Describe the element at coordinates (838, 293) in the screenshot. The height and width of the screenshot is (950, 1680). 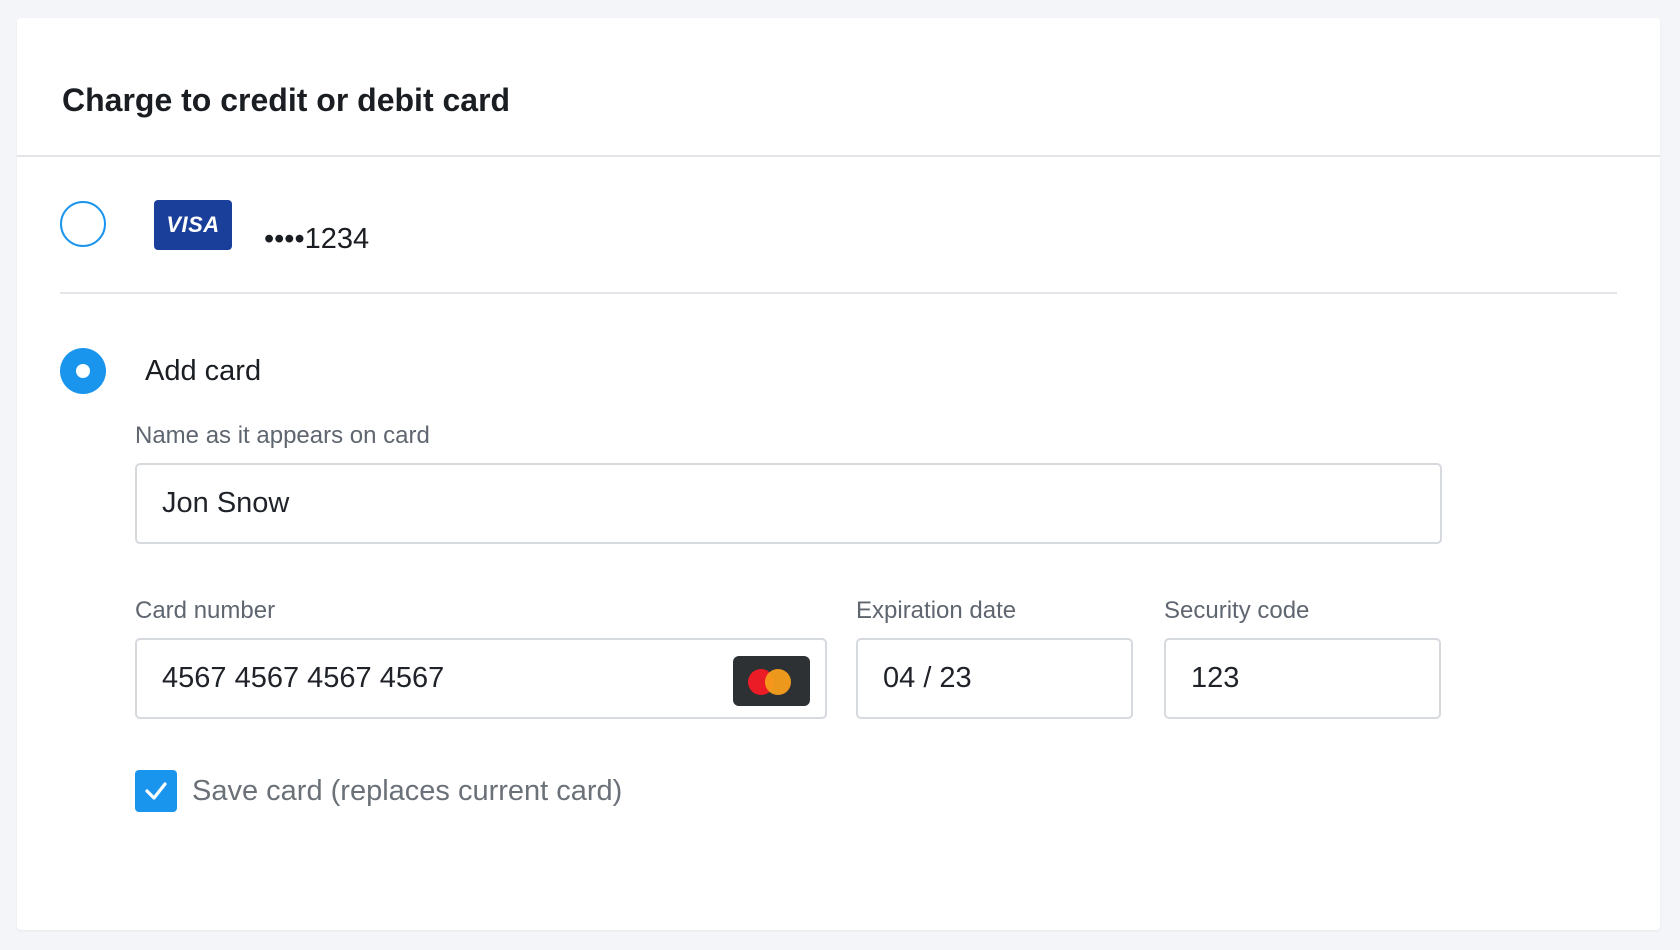
I see `option-divider` at that location.